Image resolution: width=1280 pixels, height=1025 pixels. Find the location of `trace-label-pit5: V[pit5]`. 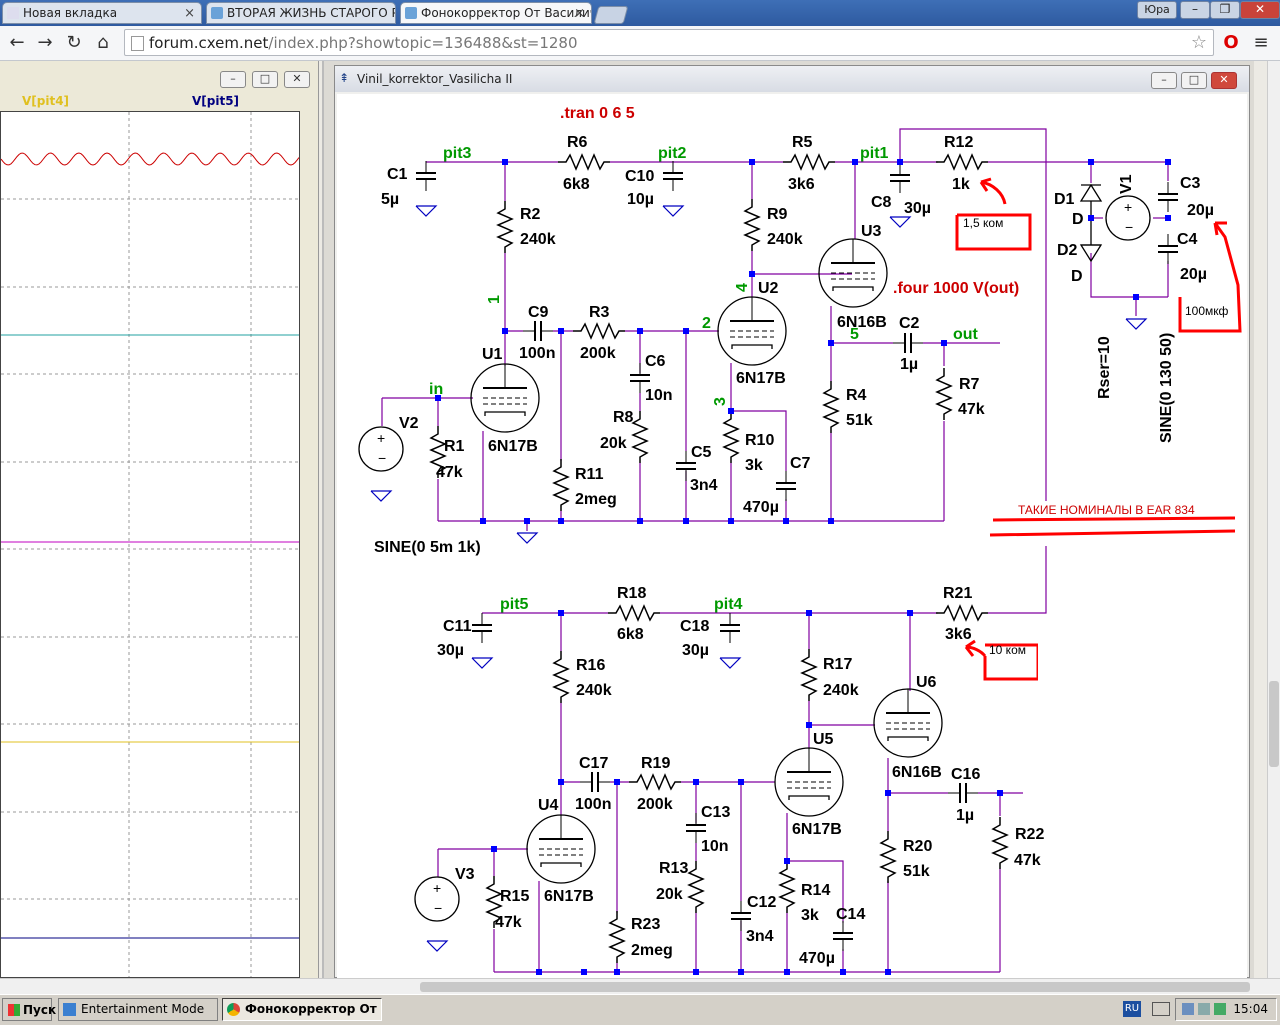

trace-label-pit5: V[pit5] is located at coordinates (216, 101).